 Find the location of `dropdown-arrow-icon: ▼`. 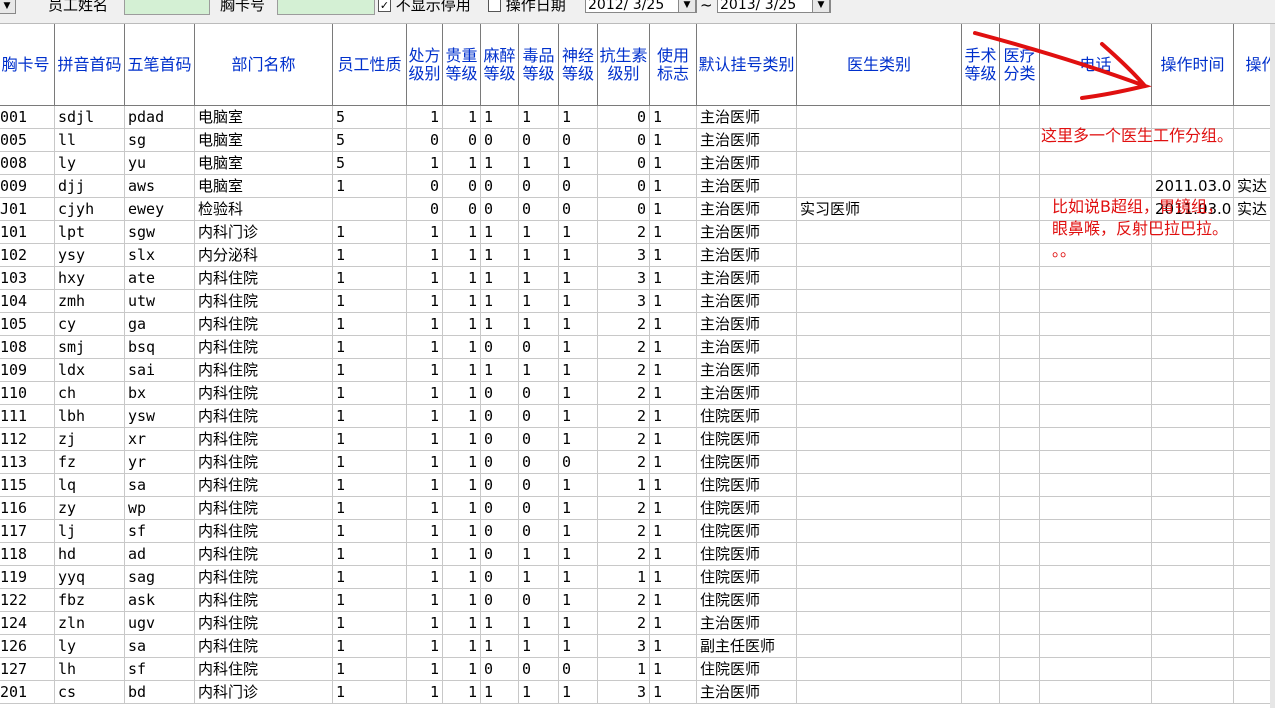

dropdown-arrow-icon: ▼ is located at coordinates (687, 6).